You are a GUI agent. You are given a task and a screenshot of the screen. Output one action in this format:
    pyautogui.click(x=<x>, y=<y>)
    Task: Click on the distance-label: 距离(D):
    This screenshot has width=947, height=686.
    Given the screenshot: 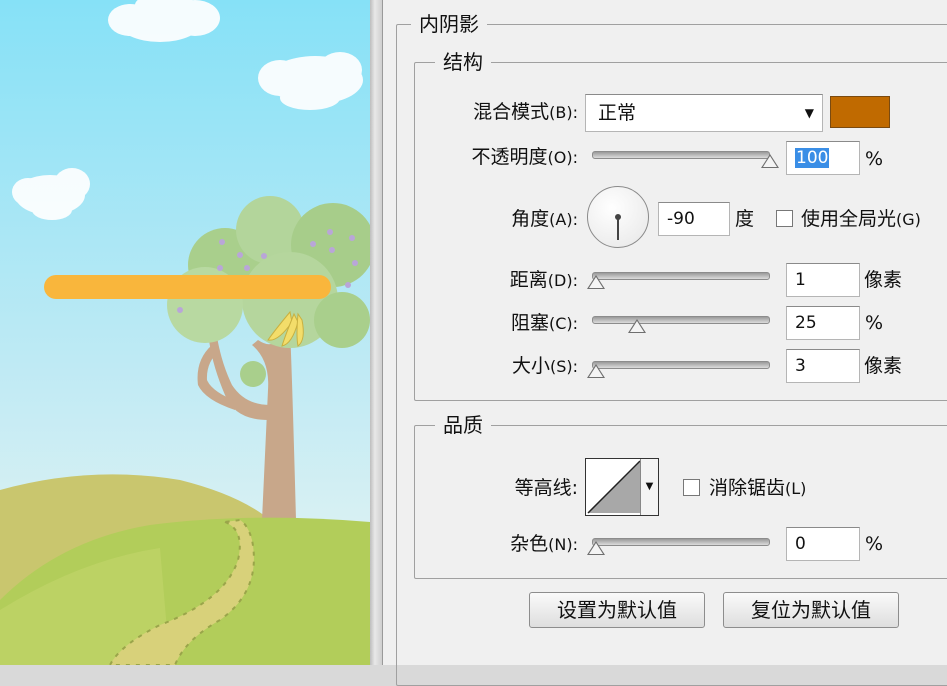 What is the action you would take?
    pyautogui.click(x=543, y=280)
    